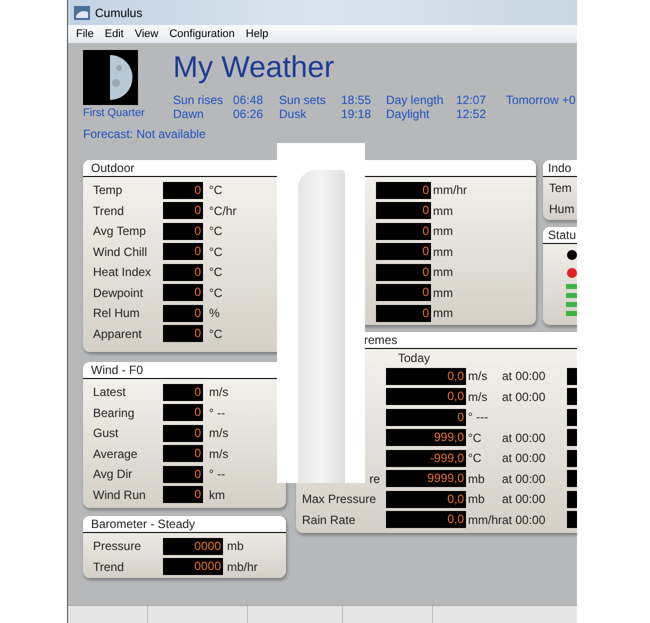 This screenshot has width=650, height=623. What do you see at coordinates (114, 34) in the screenshot?
I see `menu-item: Edit` at bounding box center [114, 34].